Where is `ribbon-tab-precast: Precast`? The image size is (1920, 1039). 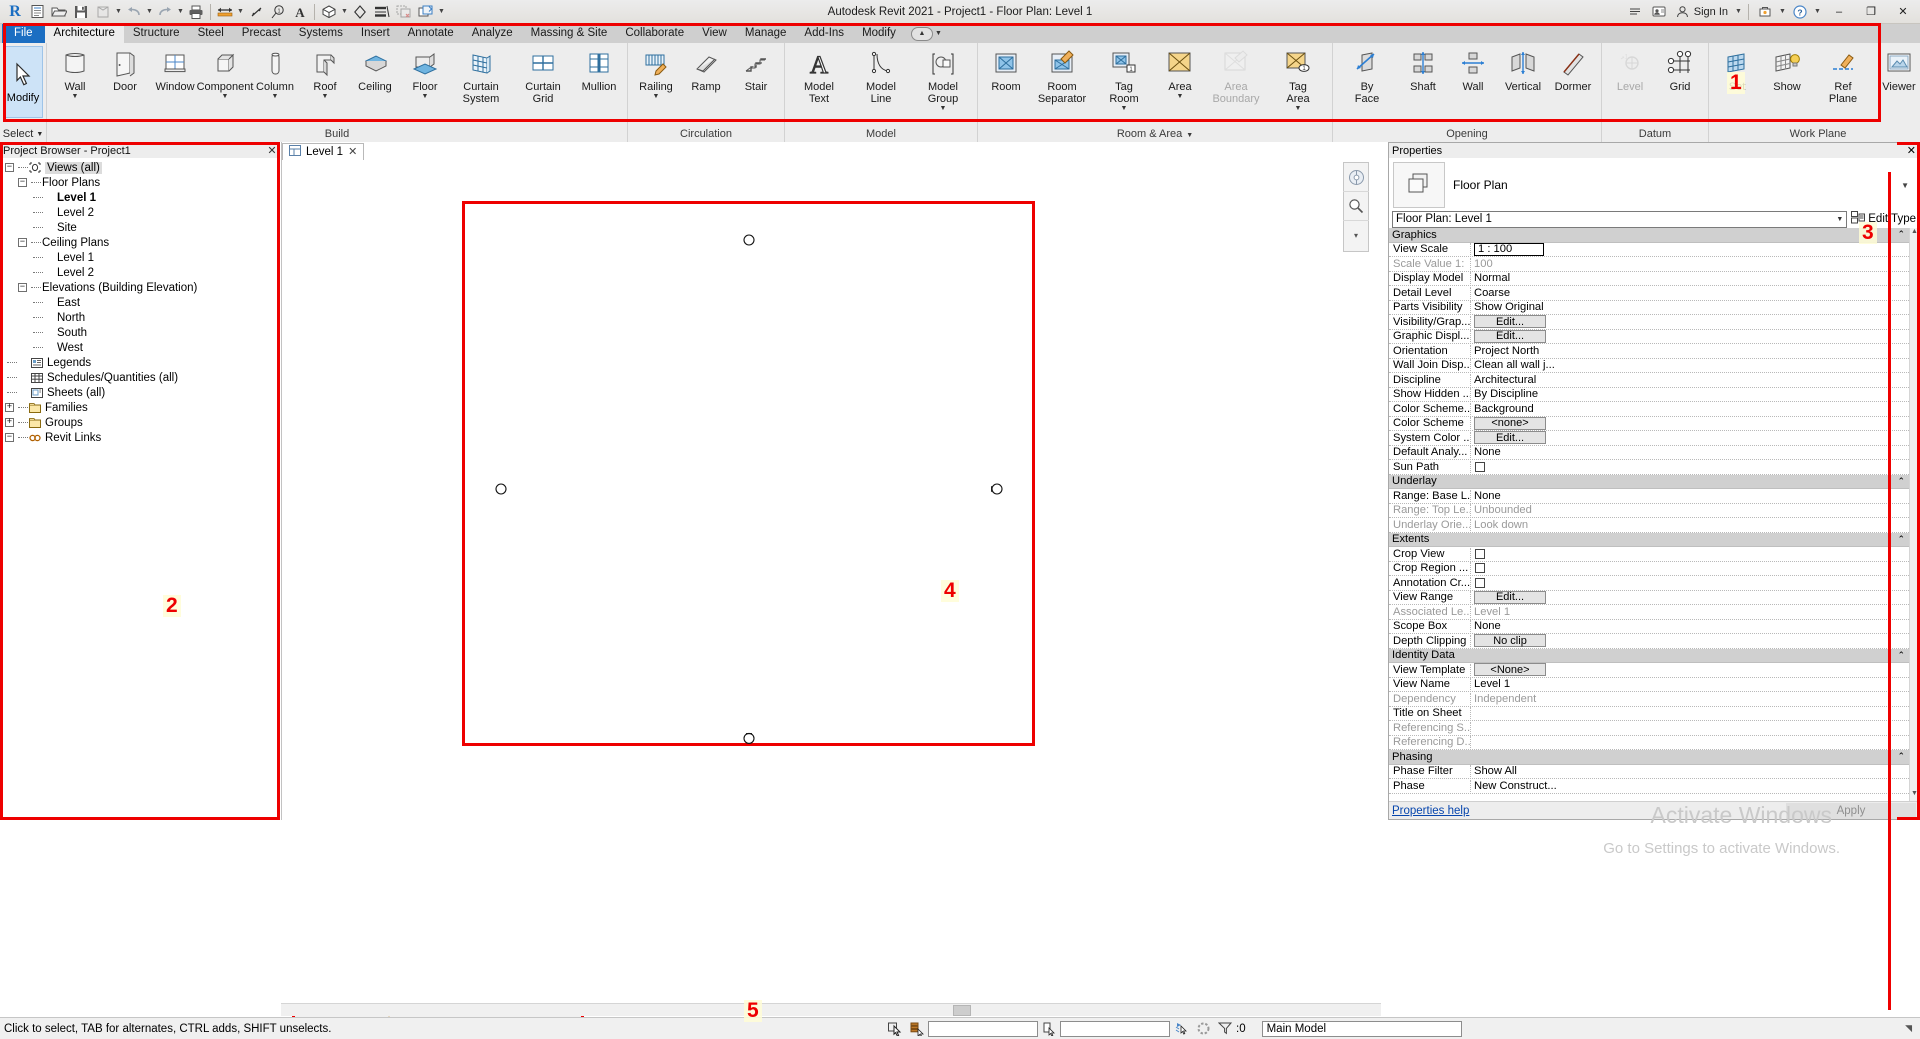
ribbon-tab-precast: Precast is located at coordinates (261, 33).